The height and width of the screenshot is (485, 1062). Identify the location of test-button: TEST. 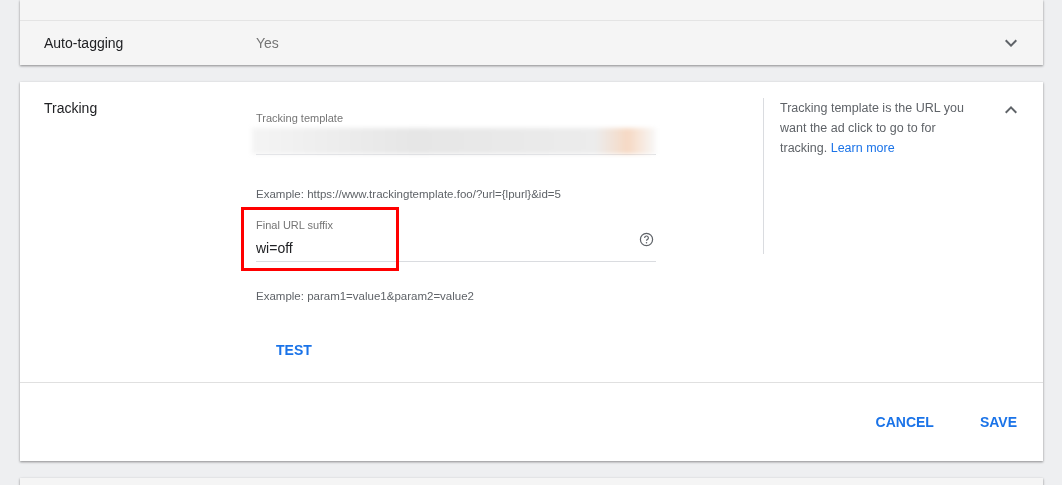
(294, 350).